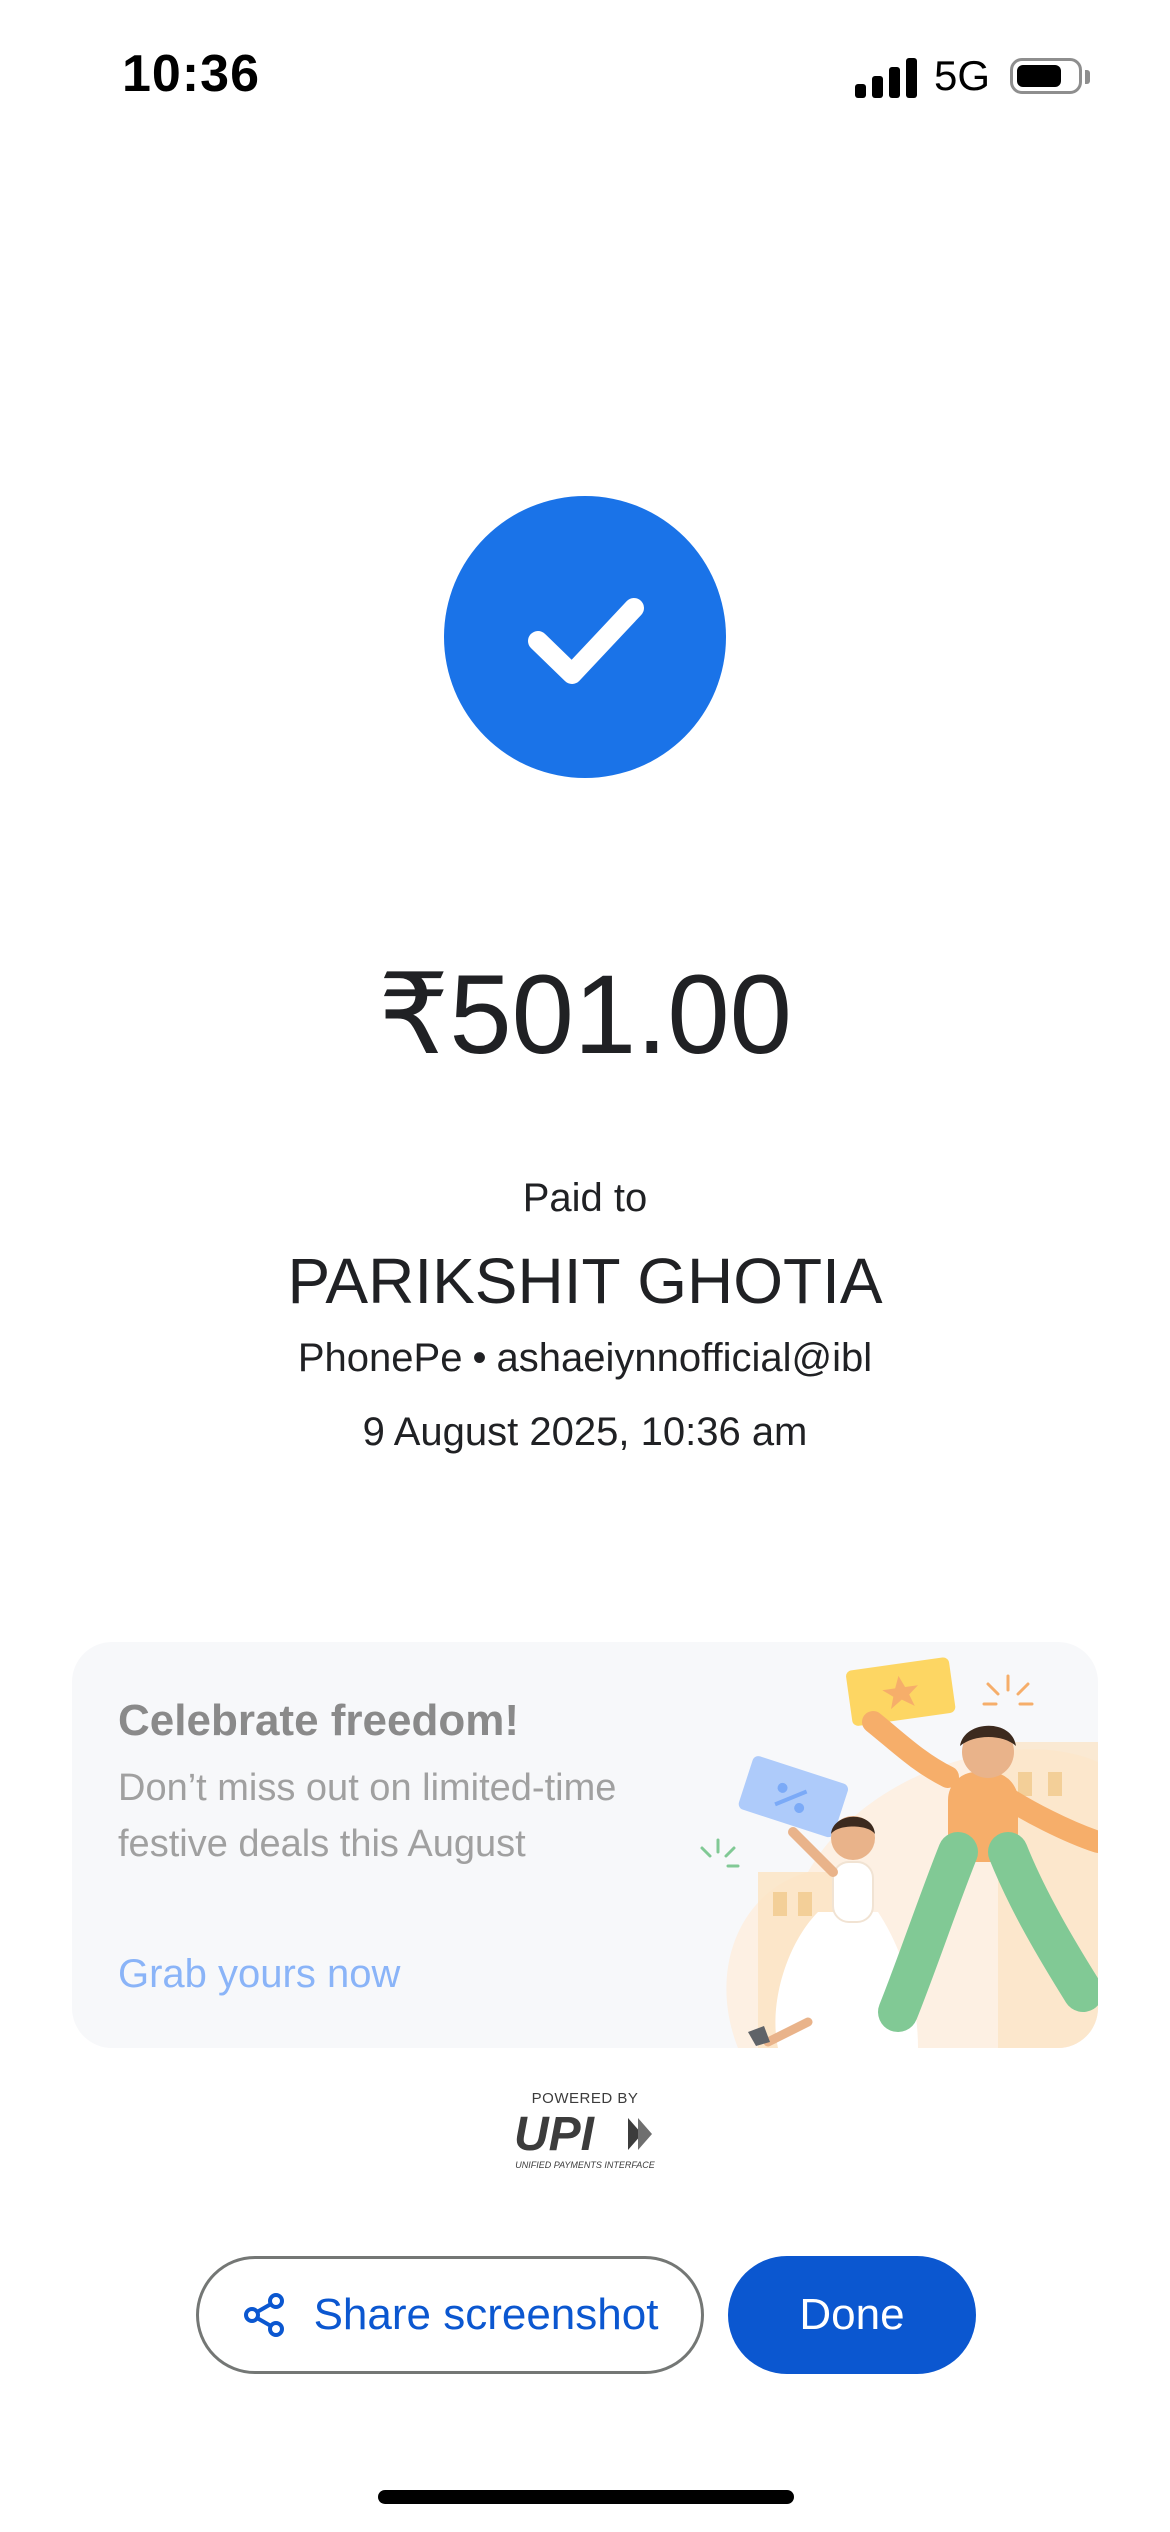 The width and height of the screenshot is (1170, 2532). I want to click on upi-powered-by: POWERED BY, so click(585, 2098).